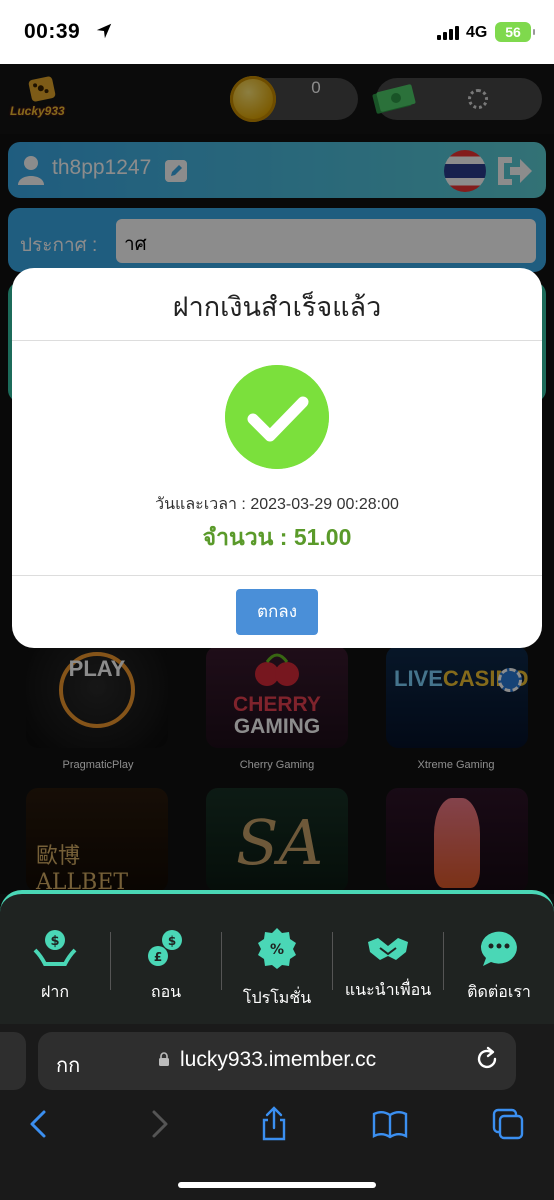 The width and height of the screenshot is (554, 1200). What do you see at coordinates (104, 31) in the screenshot?
I see `location-arrow-icon` at bounding box center [104, 31].